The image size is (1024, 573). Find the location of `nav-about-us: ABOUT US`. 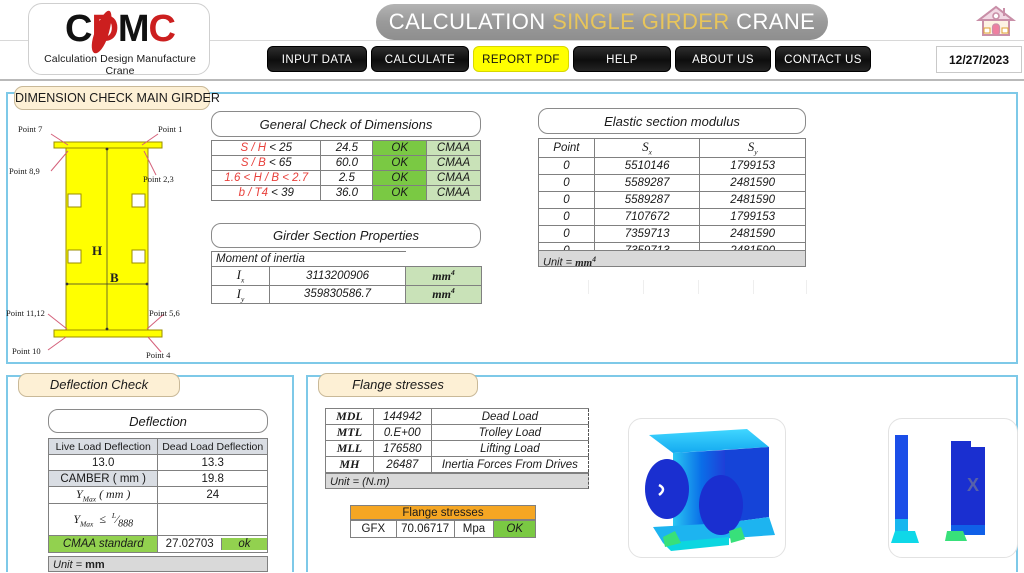

nav-about-us: ABOUT US is located at coordinates (723, 59).